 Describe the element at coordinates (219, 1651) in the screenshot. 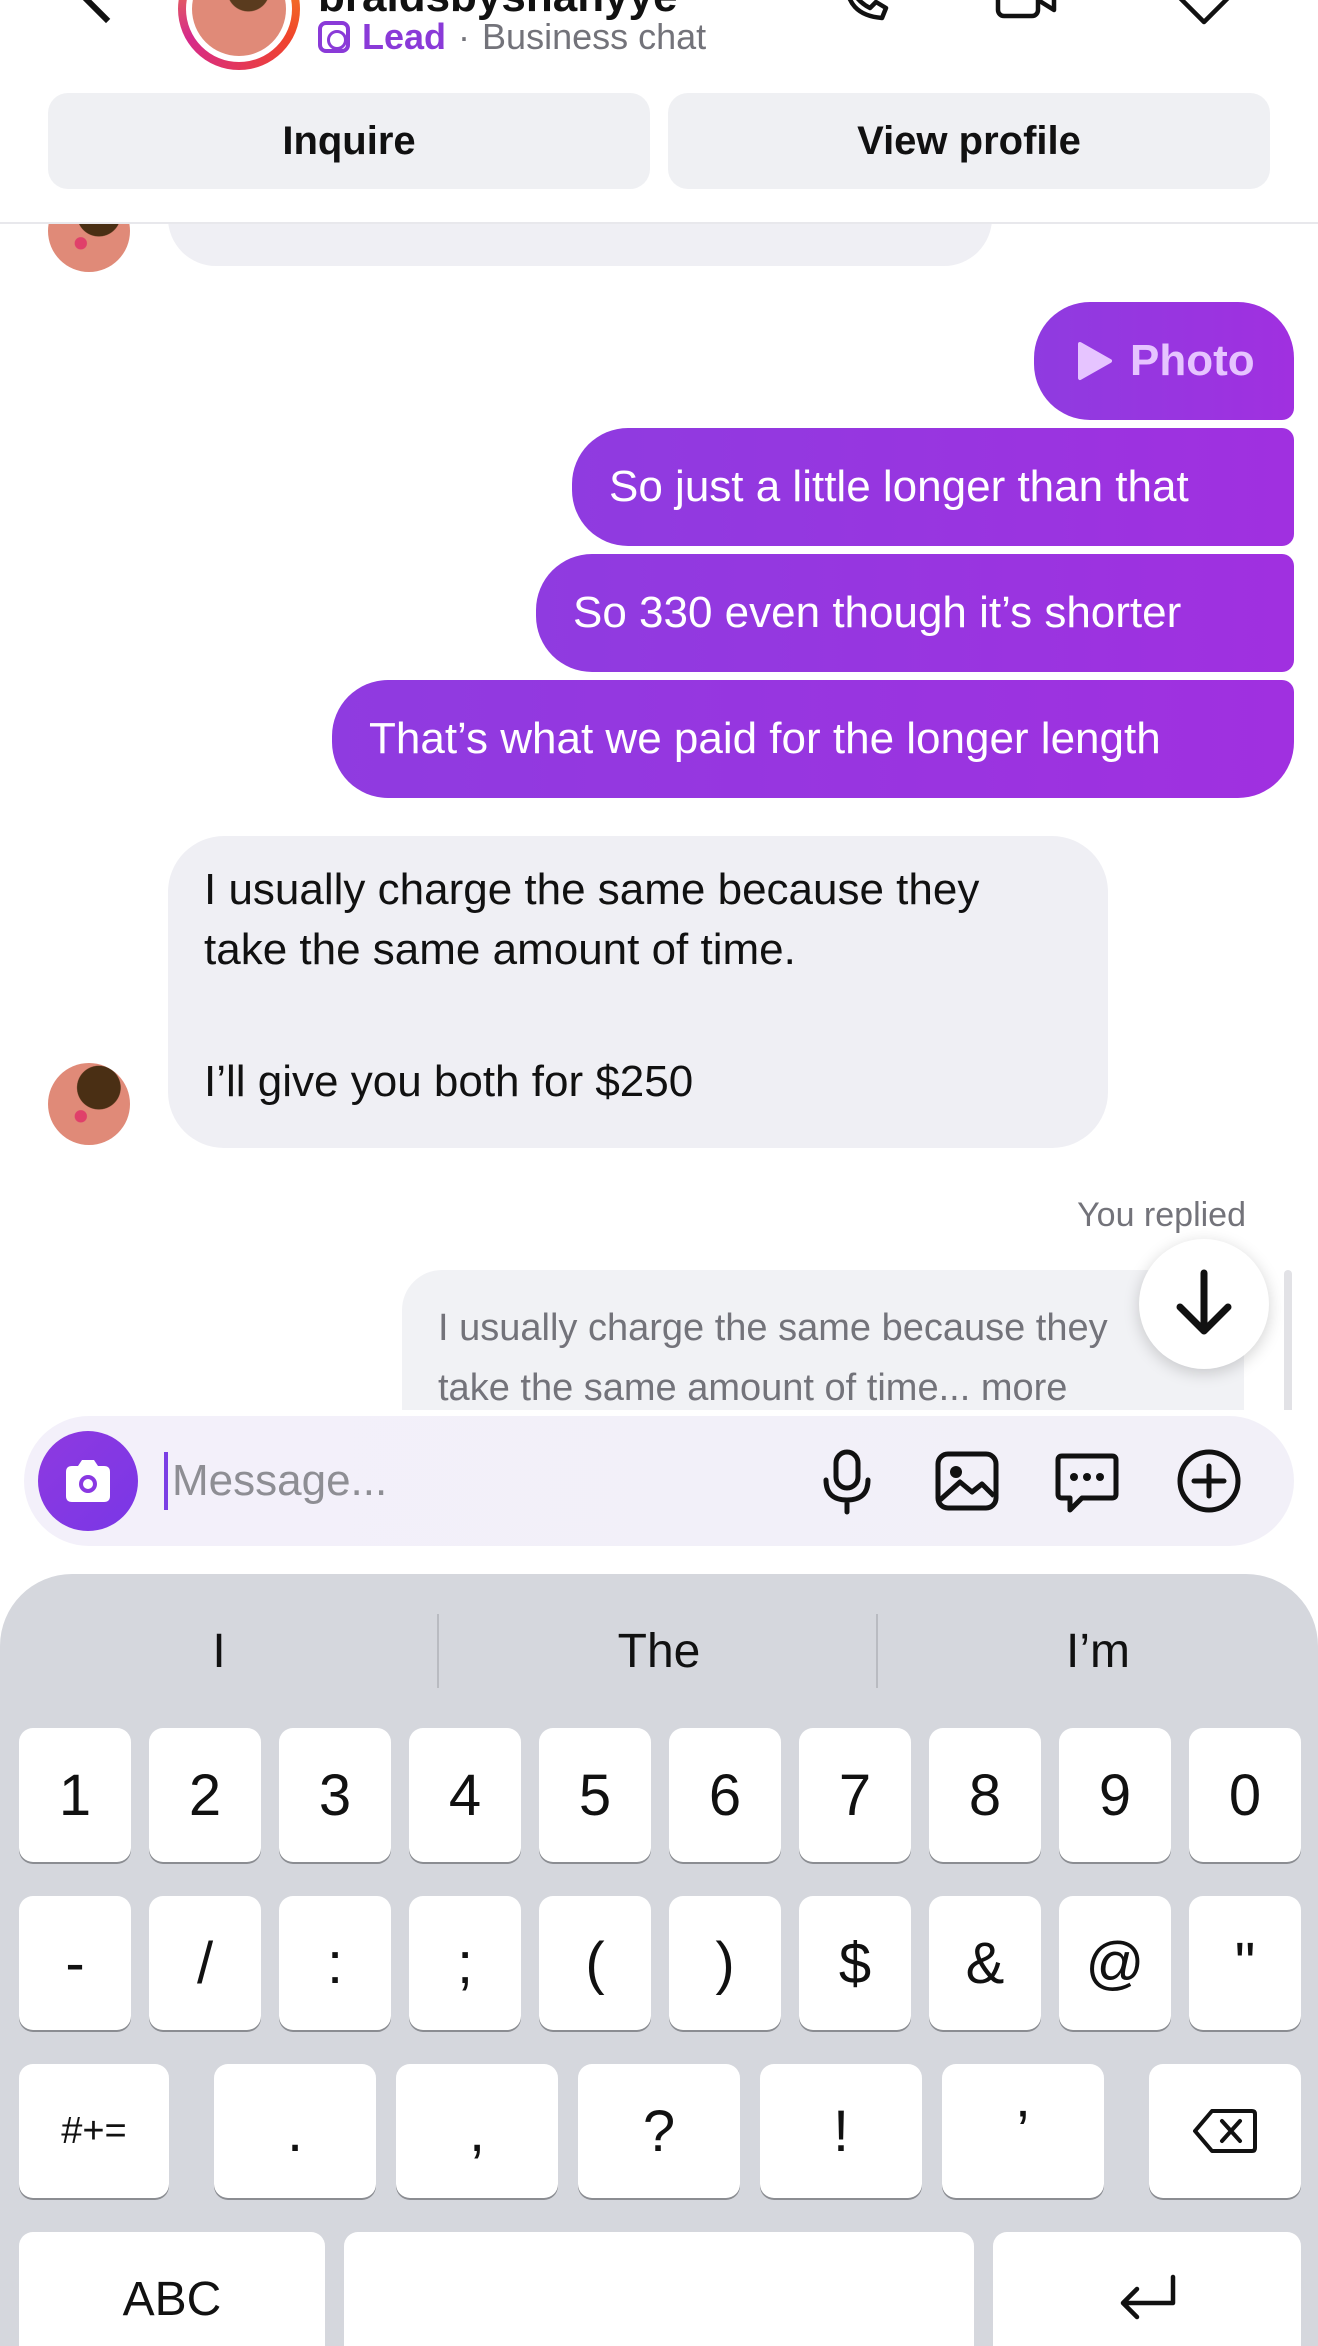

I see `suggestion: I` at that location.